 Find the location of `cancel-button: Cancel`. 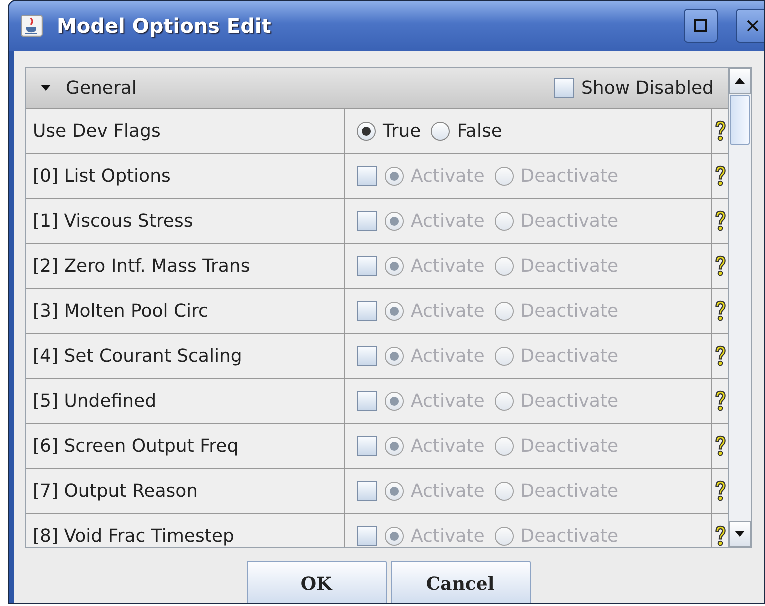

cancel-button: Cancel is located at coordinates (460, 582).